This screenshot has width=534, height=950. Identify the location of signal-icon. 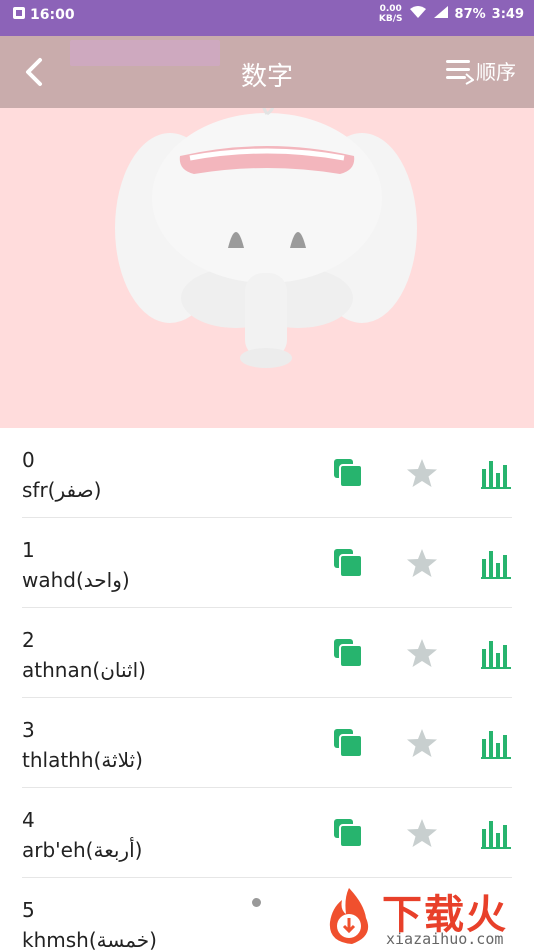
(441, 14).